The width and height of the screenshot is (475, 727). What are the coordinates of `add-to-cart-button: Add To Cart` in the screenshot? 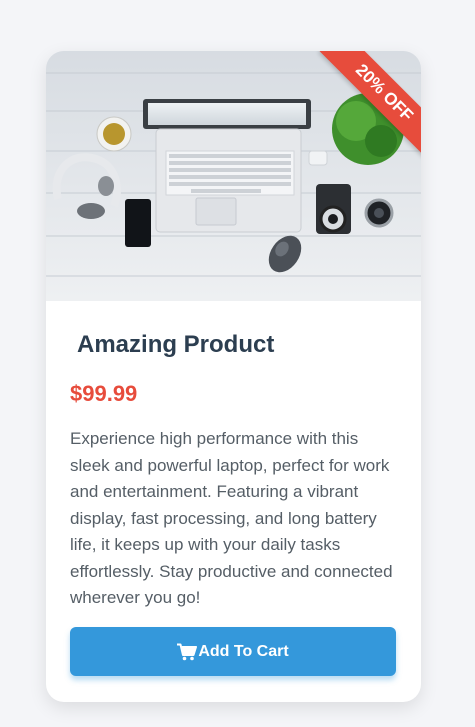 It's located at (233, 651).